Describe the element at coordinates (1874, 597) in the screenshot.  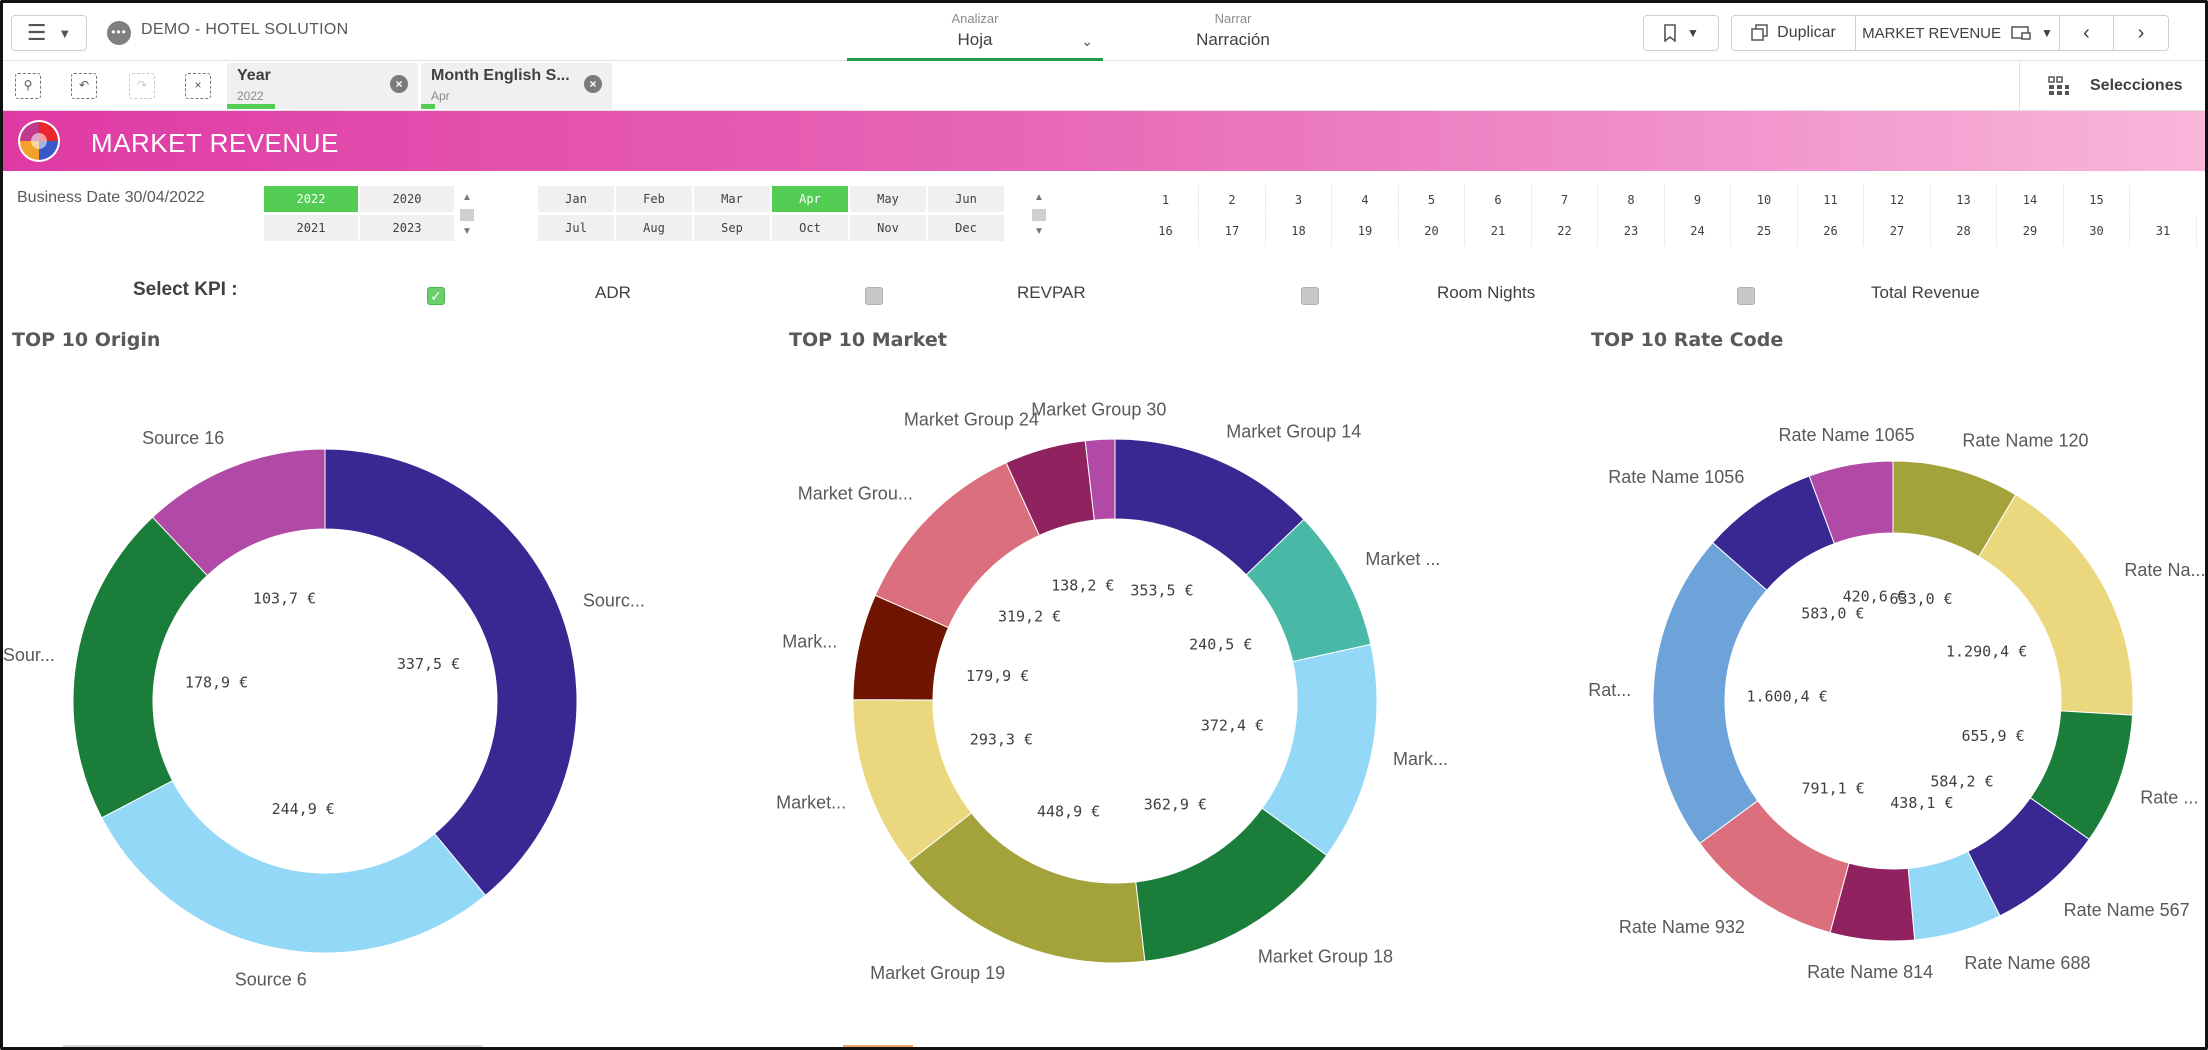
I see `donut-value-label: 420,6 €` at that location.